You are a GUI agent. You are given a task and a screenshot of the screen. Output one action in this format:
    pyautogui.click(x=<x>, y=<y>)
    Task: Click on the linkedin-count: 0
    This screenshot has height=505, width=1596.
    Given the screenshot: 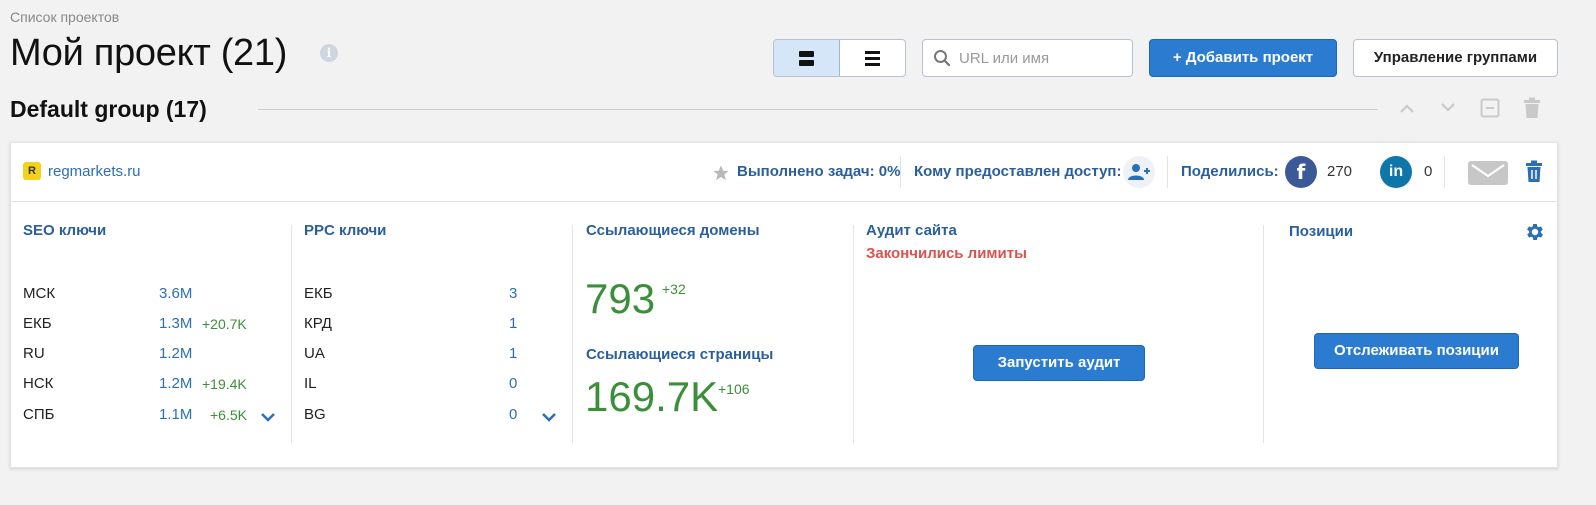 What is the action you would take?
    pyautogui.click(x=1428, y=171)
    